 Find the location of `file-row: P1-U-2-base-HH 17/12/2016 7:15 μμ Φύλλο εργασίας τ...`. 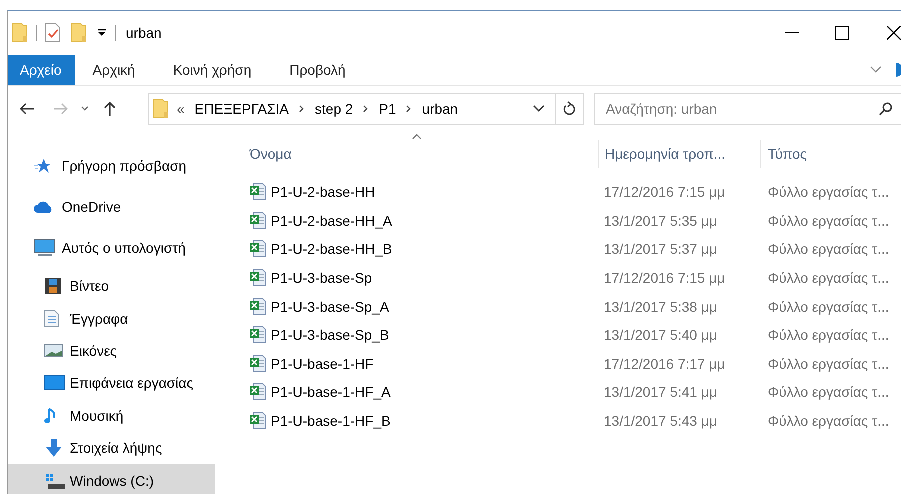

file-row: P1-U-2-base-HH 17/12/2016 7:15 μμ Φύλλο εργασίας τ... is located at coordinates (568, 192).